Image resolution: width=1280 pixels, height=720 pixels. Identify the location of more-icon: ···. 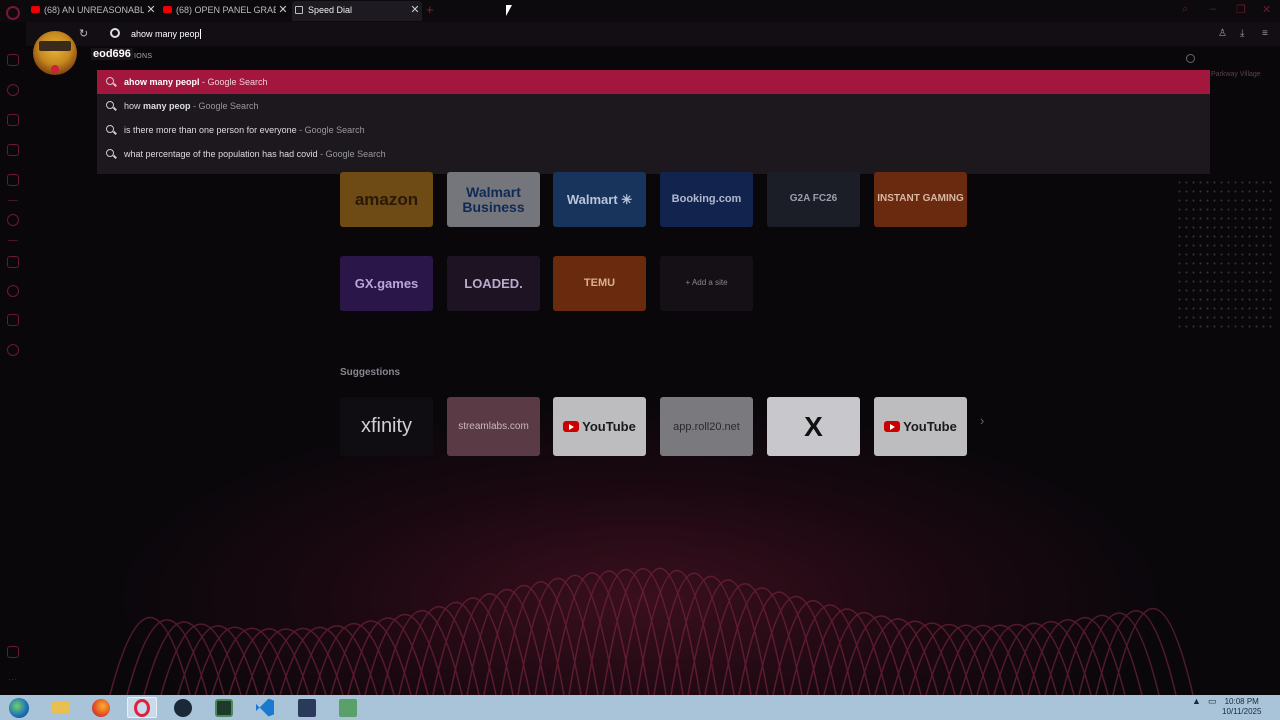
(12, 679).